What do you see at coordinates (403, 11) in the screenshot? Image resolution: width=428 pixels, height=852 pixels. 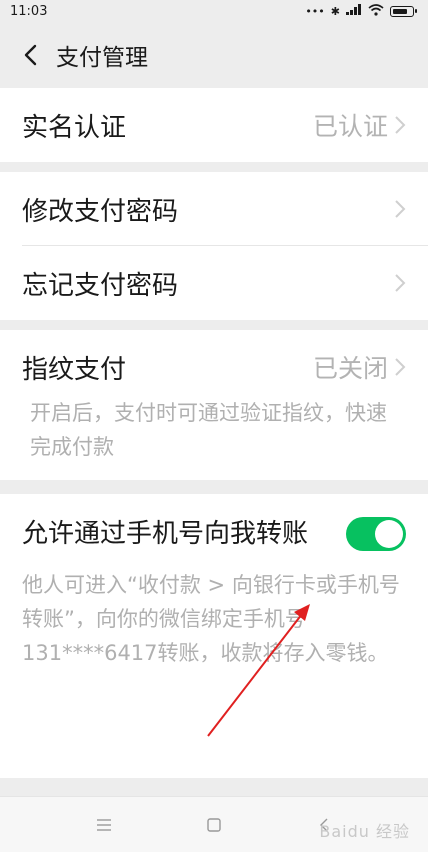 I see `battery-icon` at bounding box center [403, 11].